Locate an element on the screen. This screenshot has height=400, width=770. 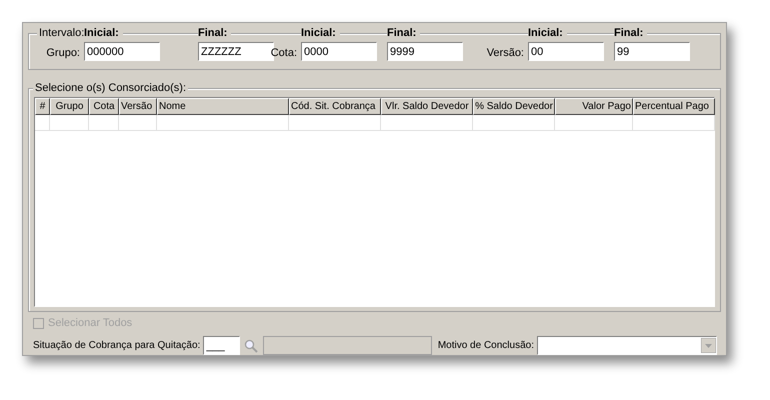
column-header: Cota is located at coordinates (104, 106).